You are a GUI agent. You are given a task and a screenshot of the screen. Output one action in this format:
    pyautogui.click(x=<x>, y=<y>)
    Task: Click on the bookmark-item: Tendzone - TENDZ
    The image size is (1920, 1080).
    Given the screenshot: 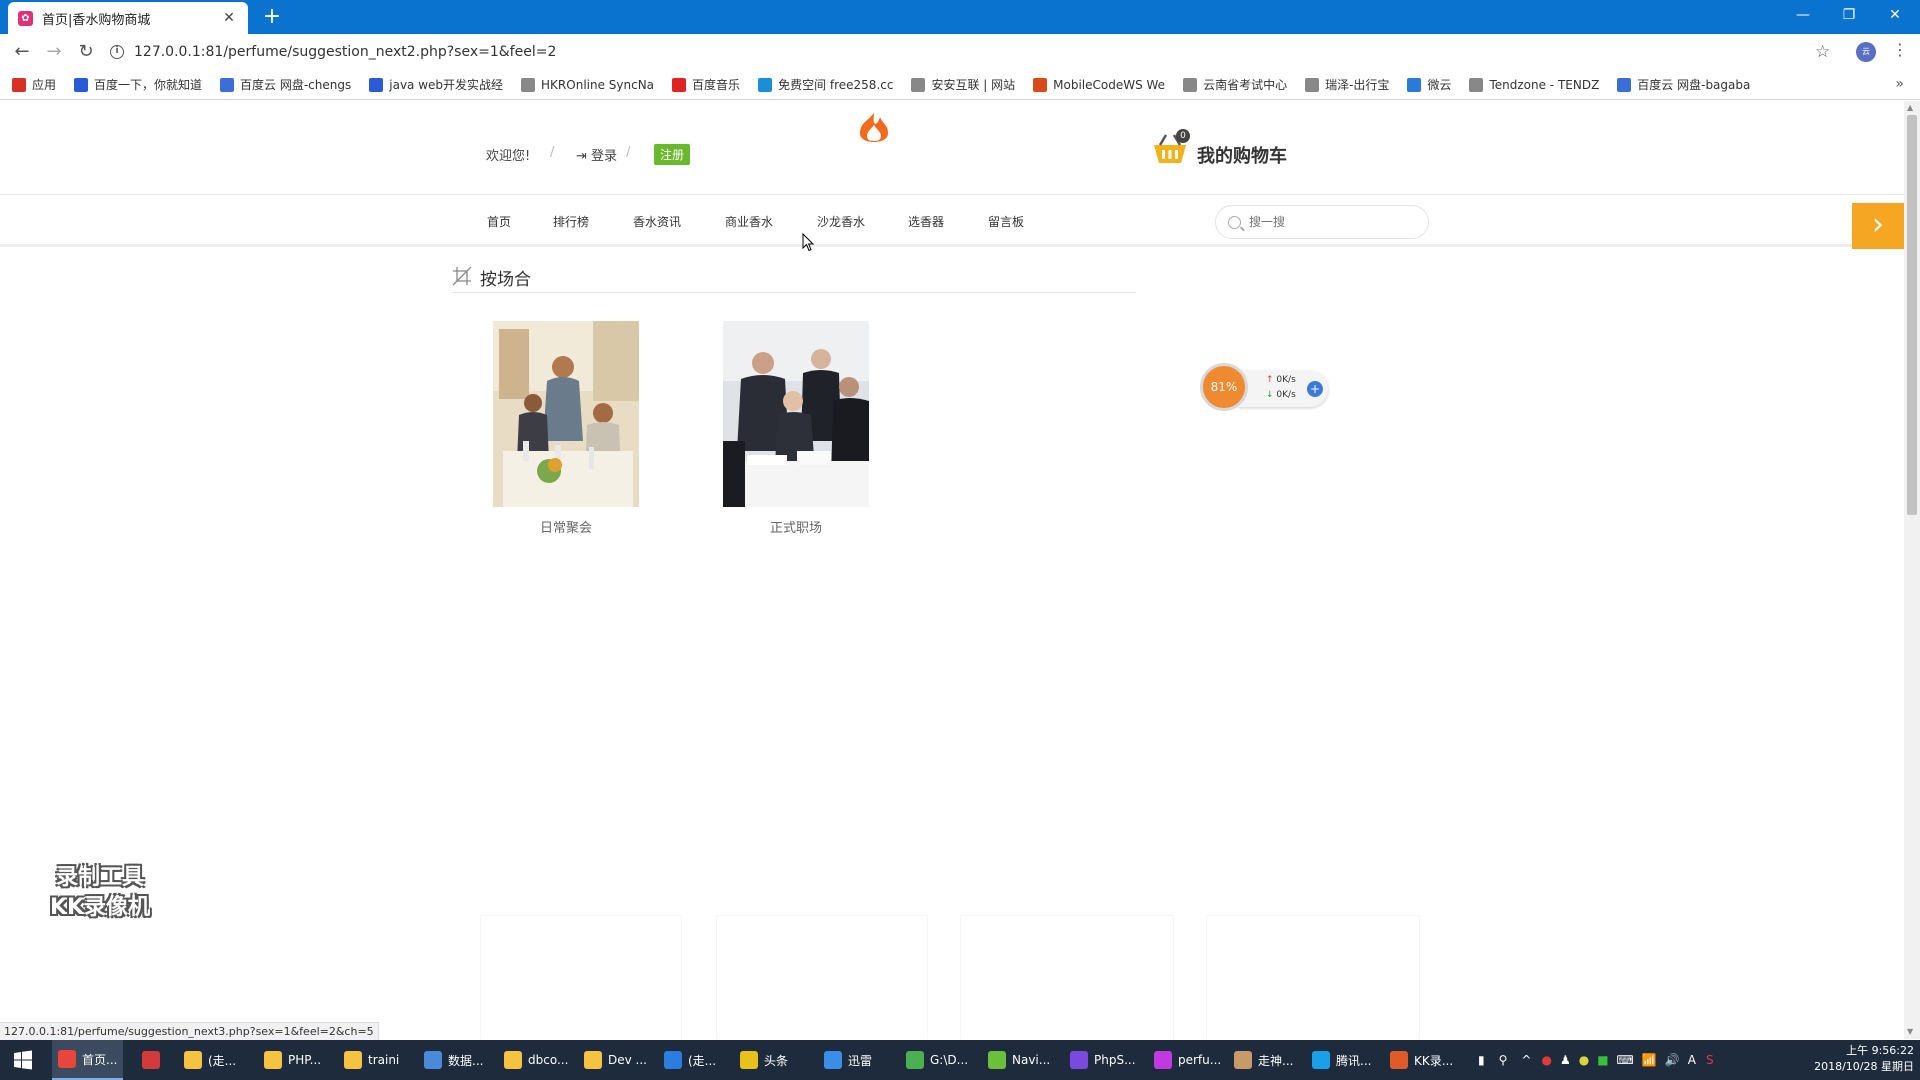 What is the action you would take?
    pyautogui.click(x=1534, y=84)
    